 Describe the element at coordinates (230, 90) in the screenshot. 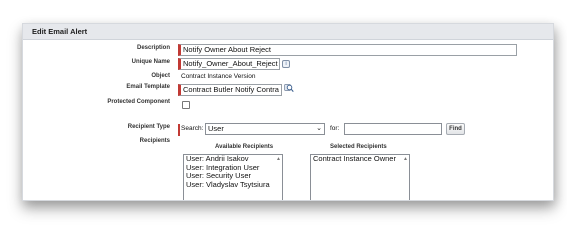

I see `email-template-input: Contract Butler Notify Contra` at that location.